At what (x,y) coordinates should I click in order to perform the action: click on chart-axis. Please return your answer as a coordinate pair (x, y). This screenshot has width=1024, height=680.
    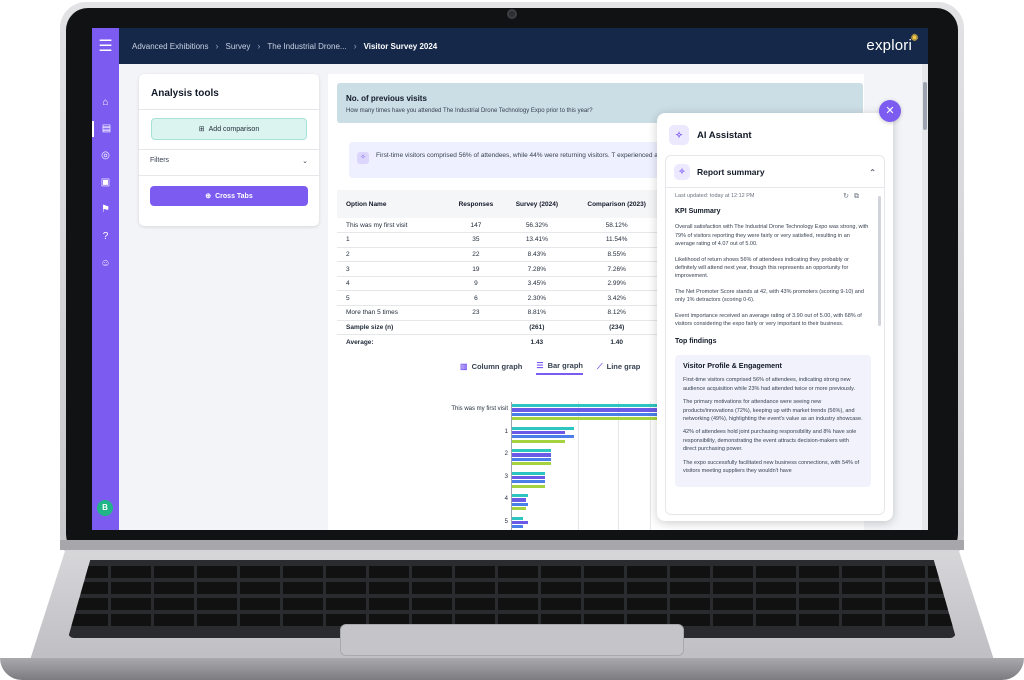
    Looking at the image, I should click on (511, 466).